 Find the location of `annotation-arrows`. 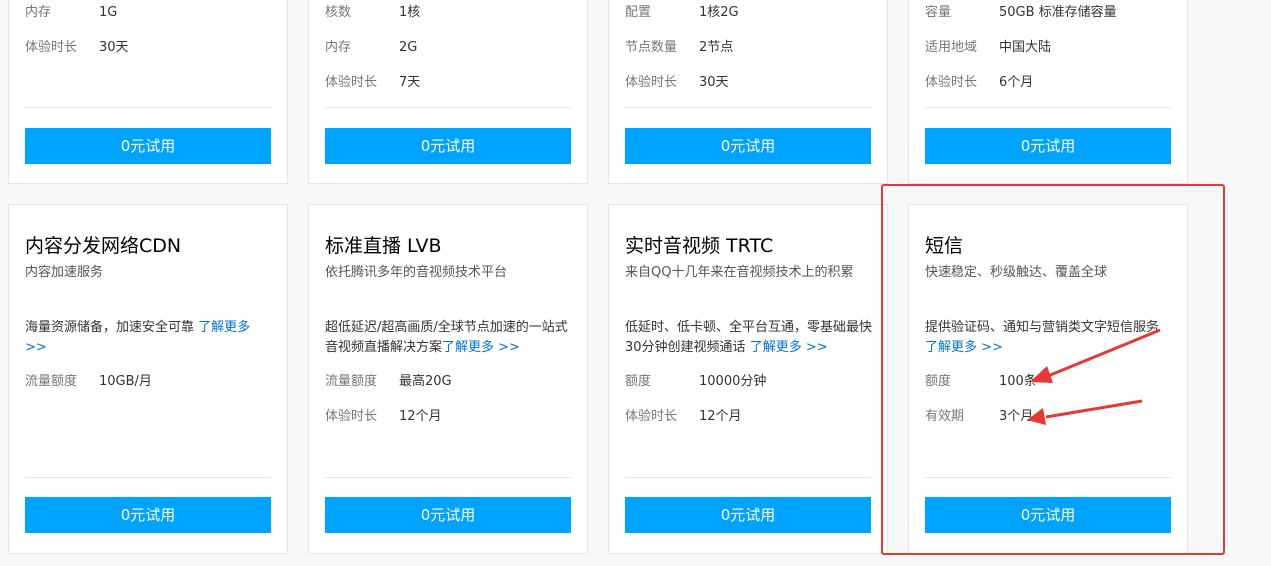

annotation-arrows is located at coordinates (1094, 376).